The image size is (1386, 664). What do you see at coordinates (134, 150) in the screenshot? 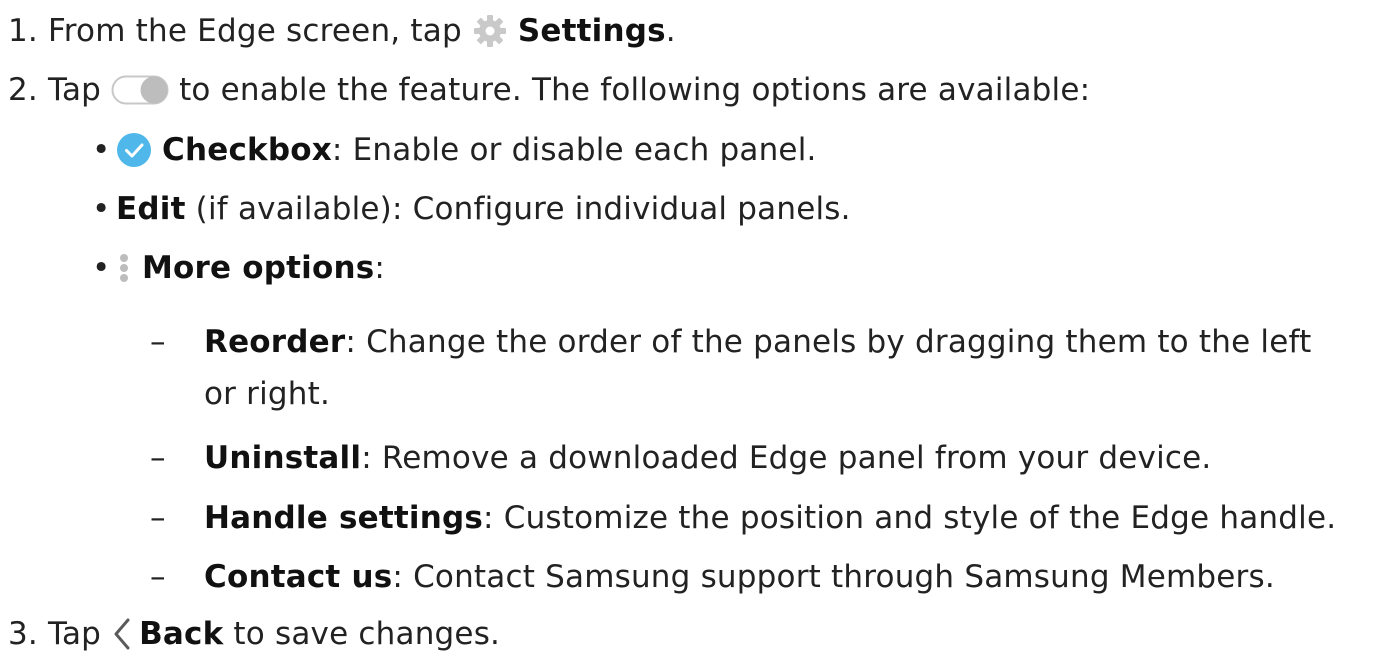
I see `check-circle-icon` at bounding box center [134, 150].